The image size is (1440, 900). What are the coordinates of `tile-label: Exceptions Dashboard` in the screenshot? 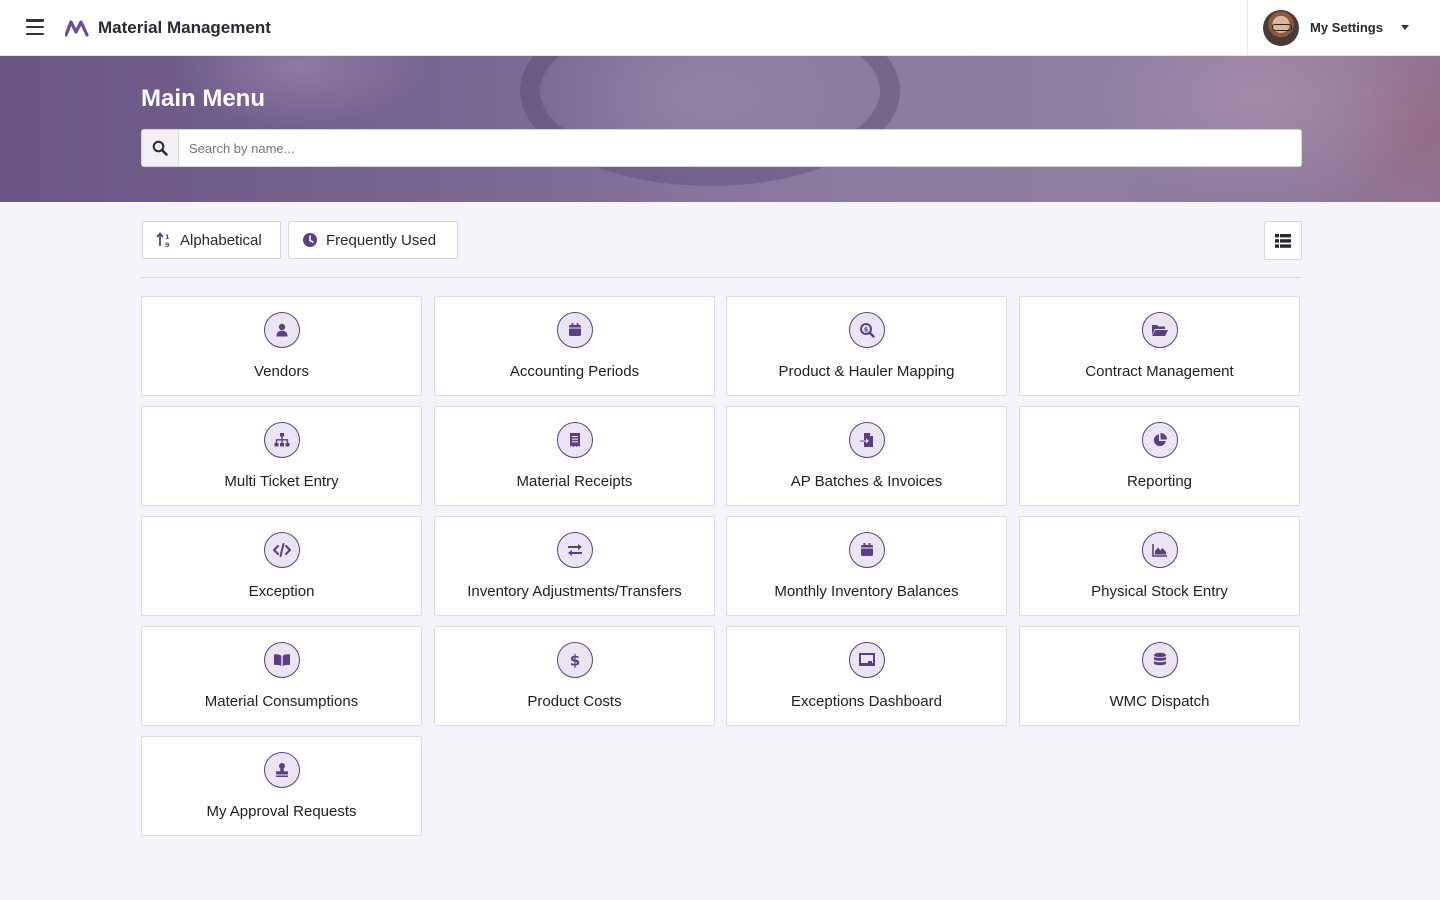 It's located at (866, 701).